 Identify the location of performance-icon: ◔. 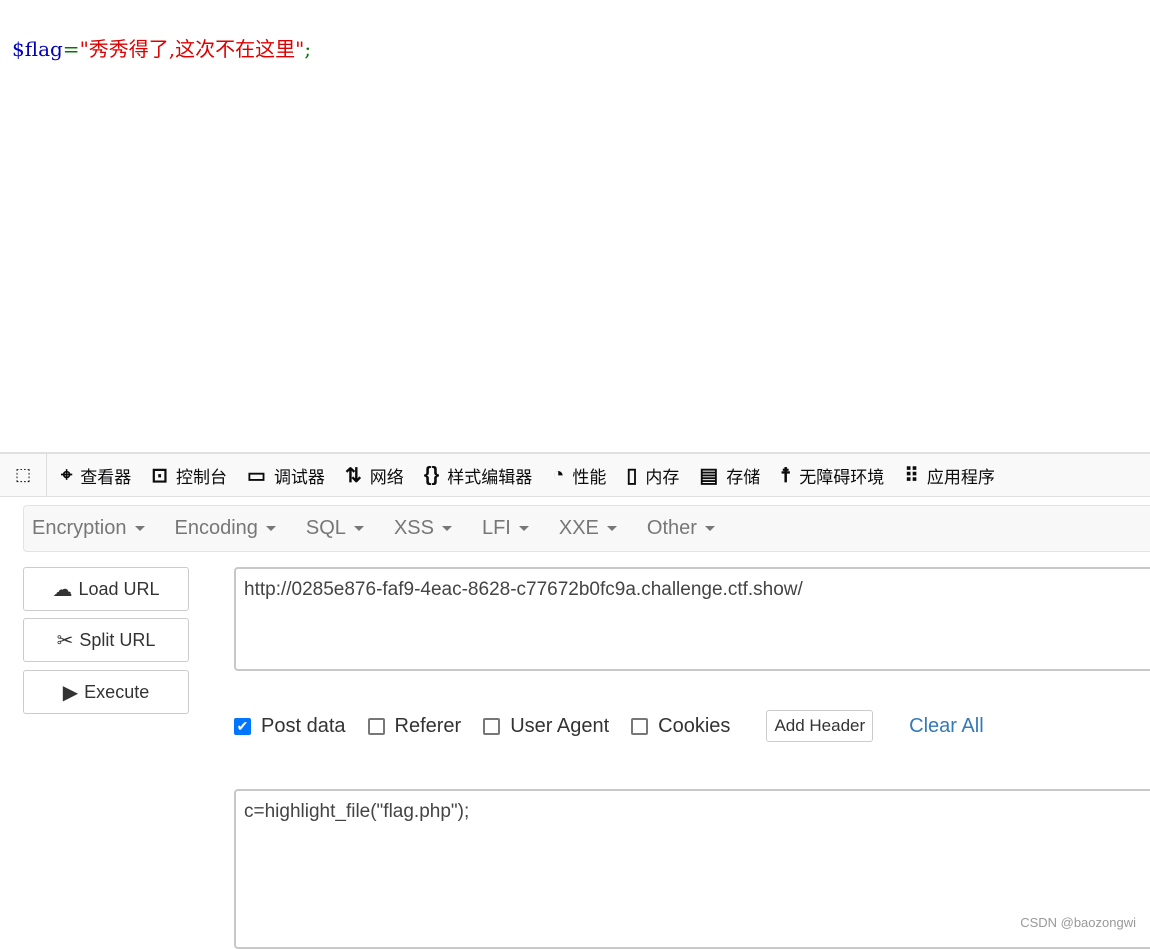
(558, 474).